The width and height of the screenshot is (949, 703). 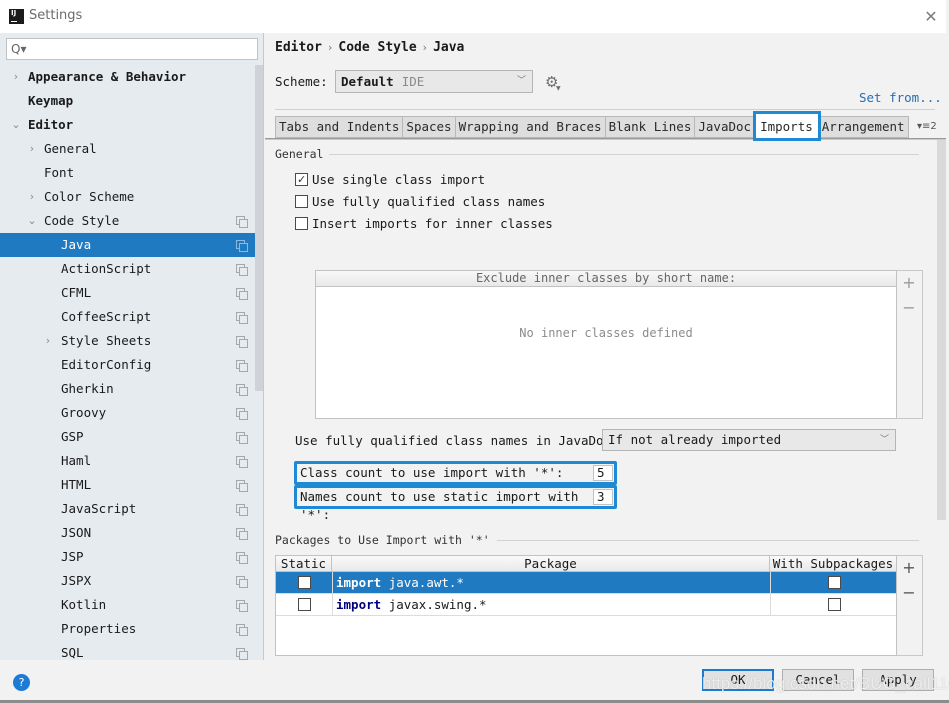 I want to click on sidebar-item-font: Font, so click(x=131, y=173).